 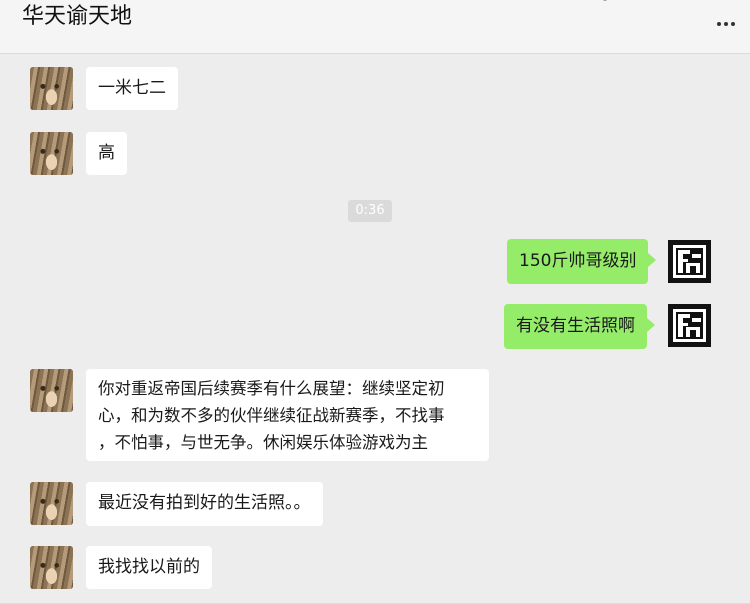 I want to click on message-line: ，不怕事，与世无争。休闲娱乐体验游戏为主, so click(x=263, y=442).